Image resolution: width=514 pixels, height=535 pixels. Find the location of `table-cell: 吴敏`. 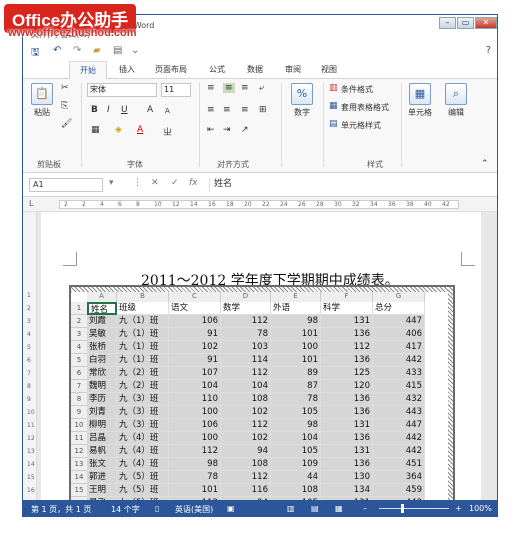

table-cell: 吴敏 is located at coordinates (102, 334).